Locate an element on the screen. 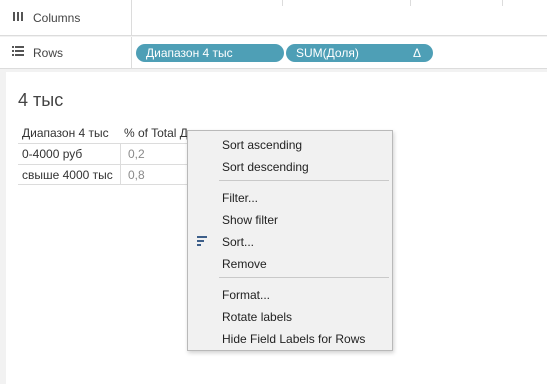 The height and width of the screenshot is (384, 547). pill-sum-label: SUM(Доля) is located at coordinates (327, 53).